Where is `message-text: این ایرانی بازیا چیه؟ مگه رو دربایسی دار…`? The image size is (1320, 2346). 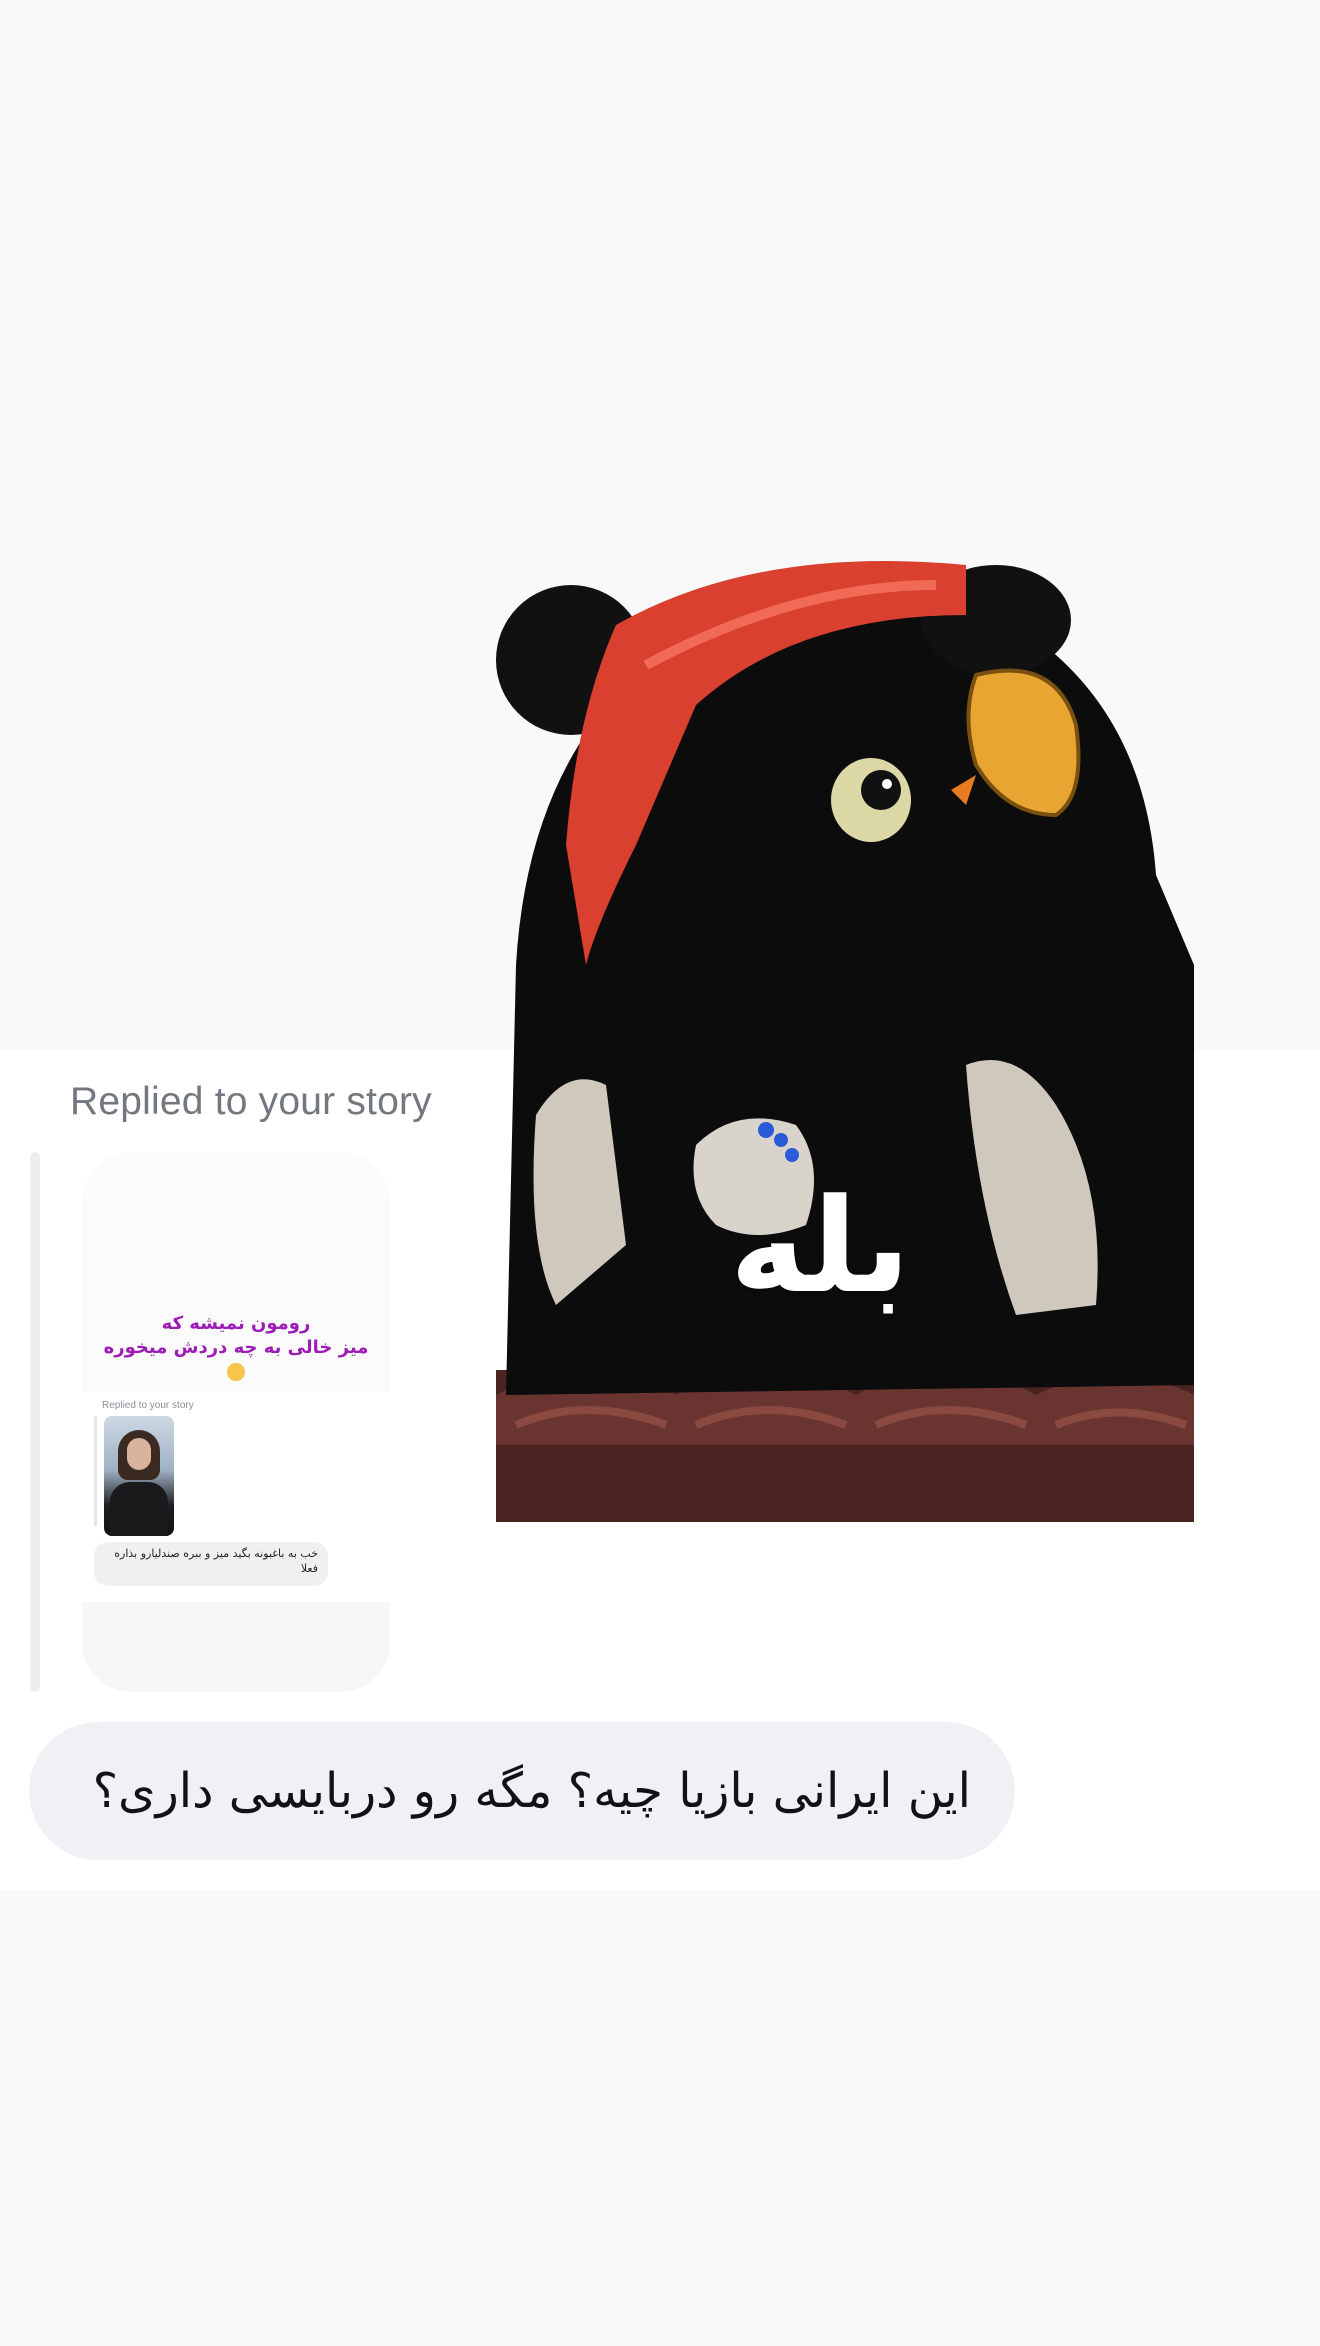
message-text: این ایرانی بازیا چیه؟ مگه رو دربایسی دار… is located at coordinates (531, 1791).